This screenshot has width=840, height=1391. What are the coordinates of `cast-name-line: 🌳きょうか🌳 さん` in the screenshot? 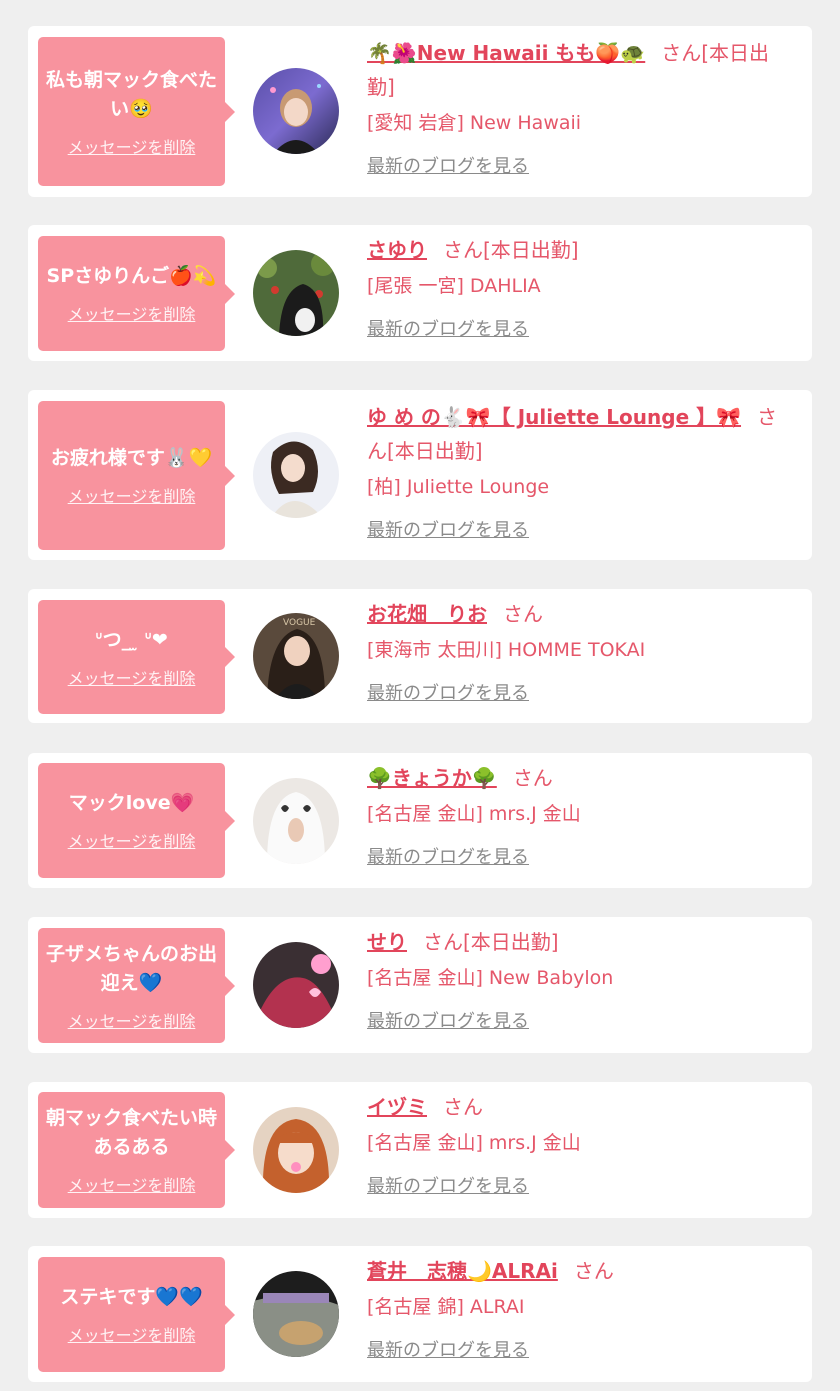 It's located at (578, 778).